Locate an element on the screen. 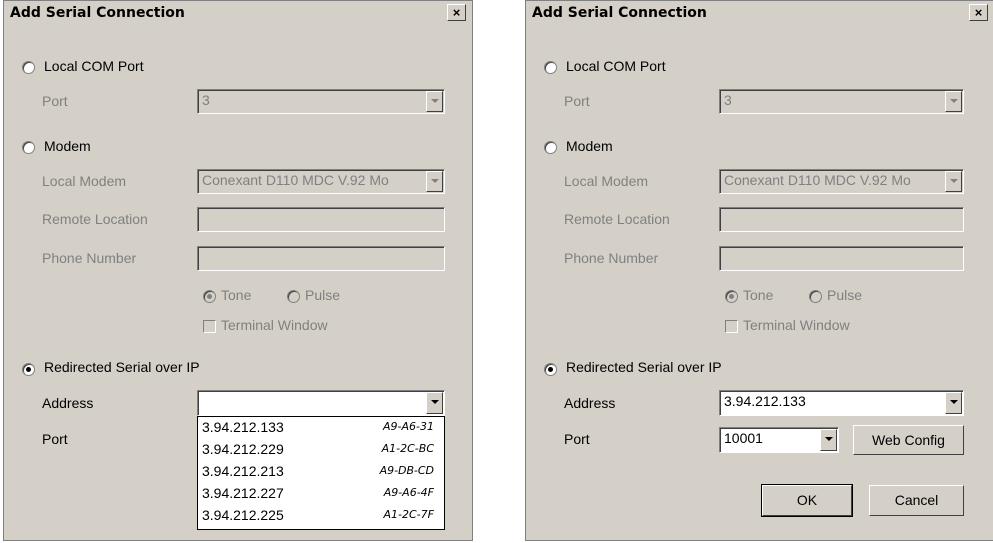  address-option-mac: A1-2C-7F is located at coordinates (408, 514).